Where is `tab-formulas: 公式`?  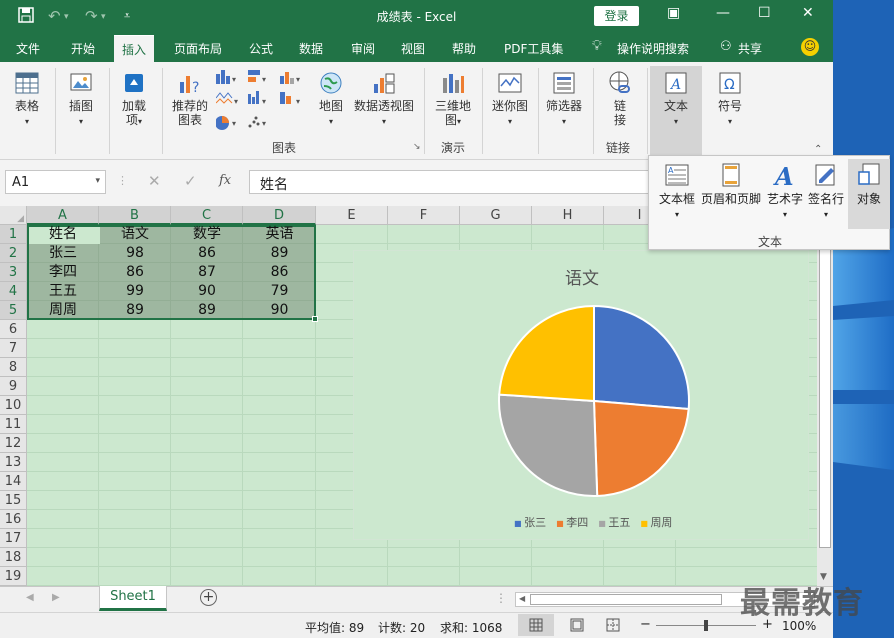
tab-formulas: 公式 is located at coordinates (261, 48).